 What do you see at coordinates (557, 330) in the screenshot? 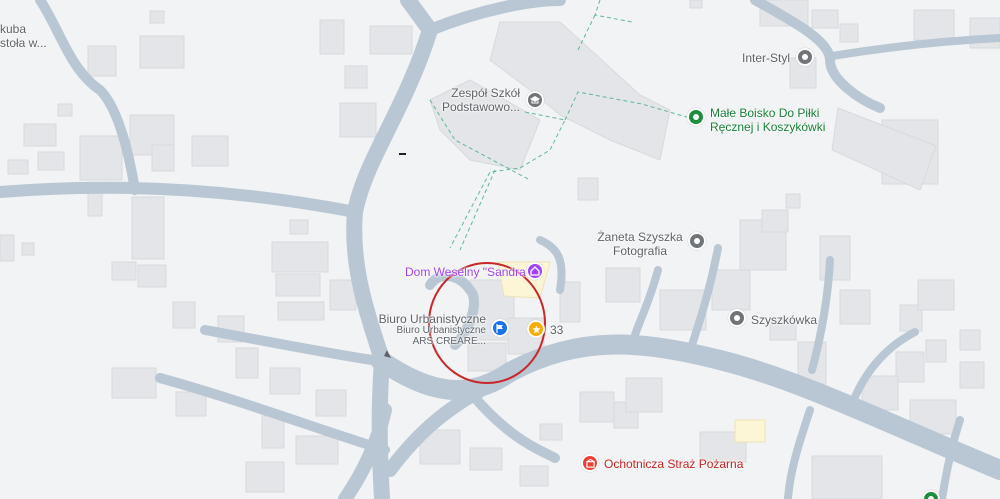
I see `label-number-33: 33` at bounding box center [557, 330].